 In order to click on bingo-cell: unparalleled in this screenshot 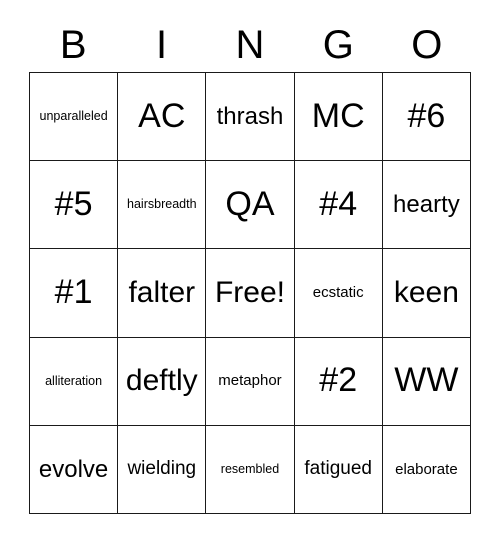, I will do `click(74, 117)`.